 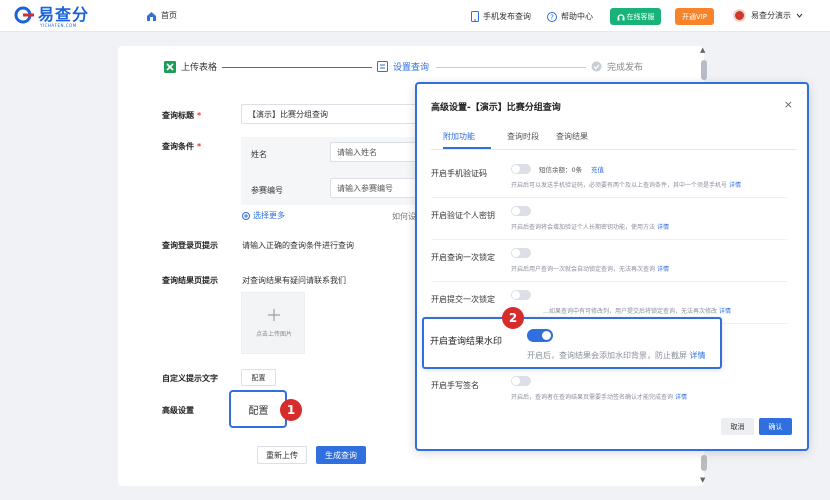 What do you see at coordinates (521, 169) in the screenshot?
I see `toggle-phone-verify` at bounding box center [521, 169].